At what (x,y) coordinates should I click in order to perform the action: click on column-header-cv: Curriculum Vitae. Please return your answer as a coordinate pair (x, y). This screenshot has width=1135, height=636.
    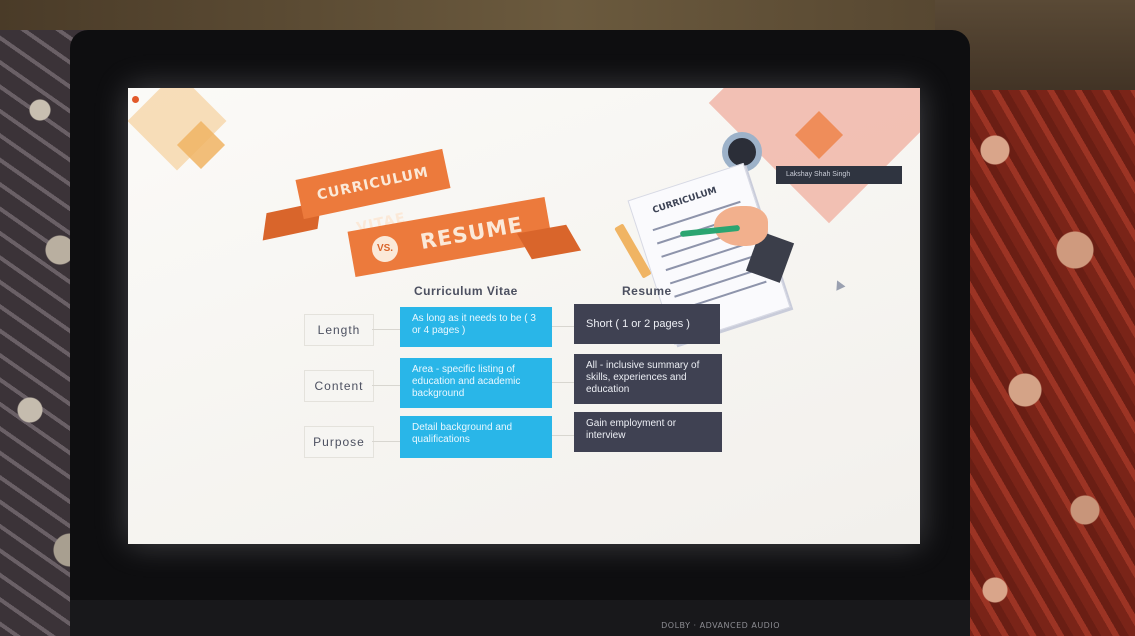
    Looking at the image, I should click on (466, 291).